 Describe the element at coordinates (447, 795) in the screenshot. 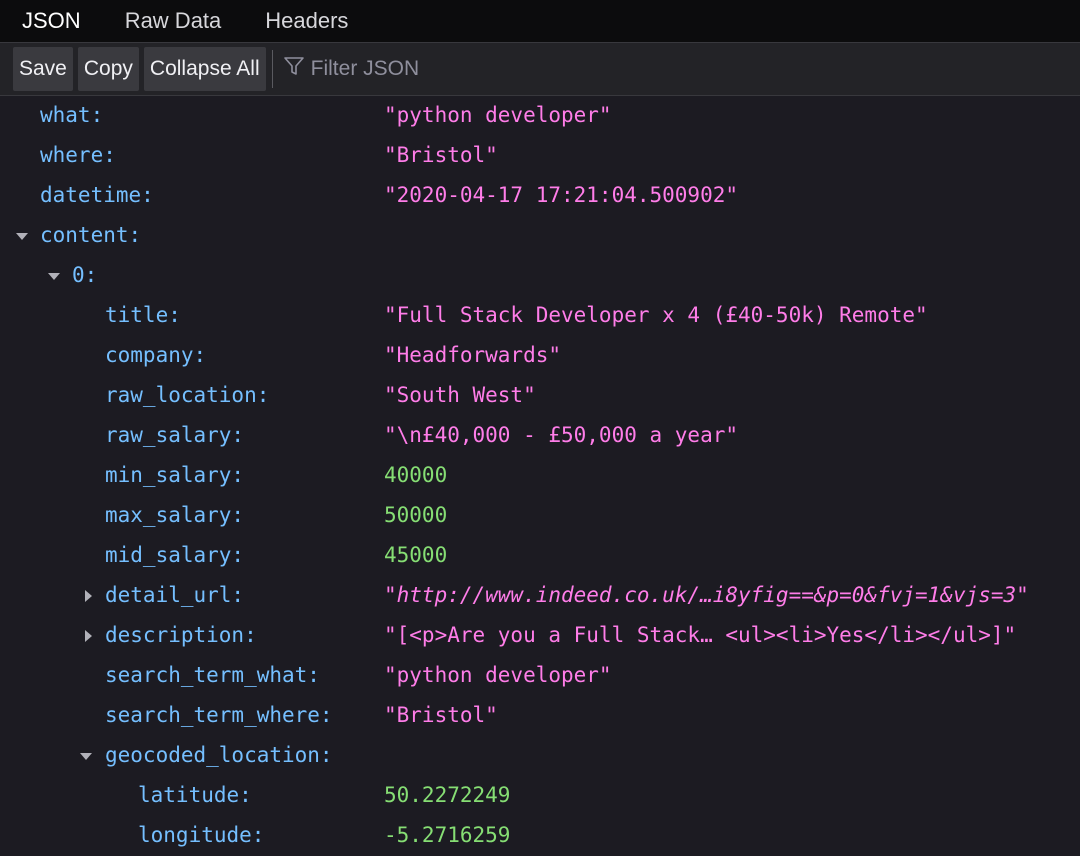

I see `json-value: 50.2272249` at that location.